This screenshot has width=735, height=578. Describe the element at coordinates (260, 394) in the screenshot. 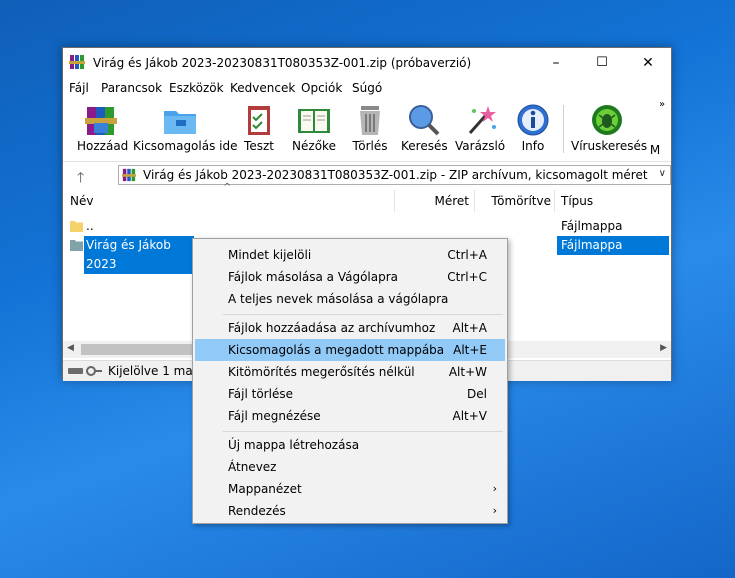

I see `menu-item-label: Fájl törlése` at that location.